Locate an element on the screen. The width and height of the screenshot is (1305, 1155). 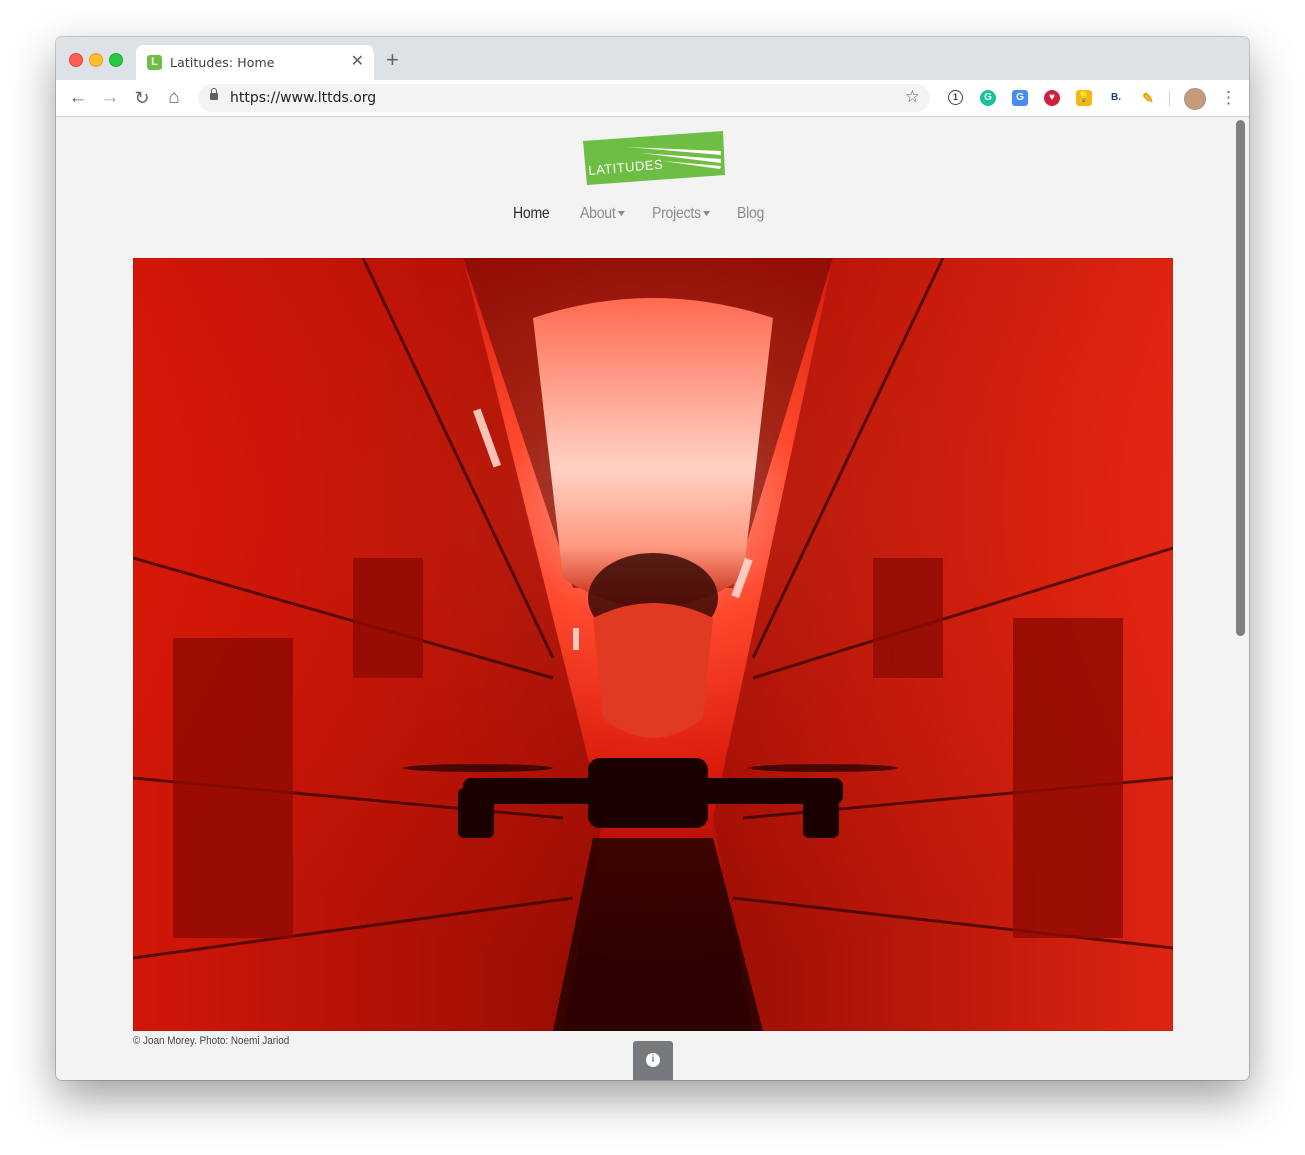
grammarly-extension-icon: G is located at coordinates (988, 98).